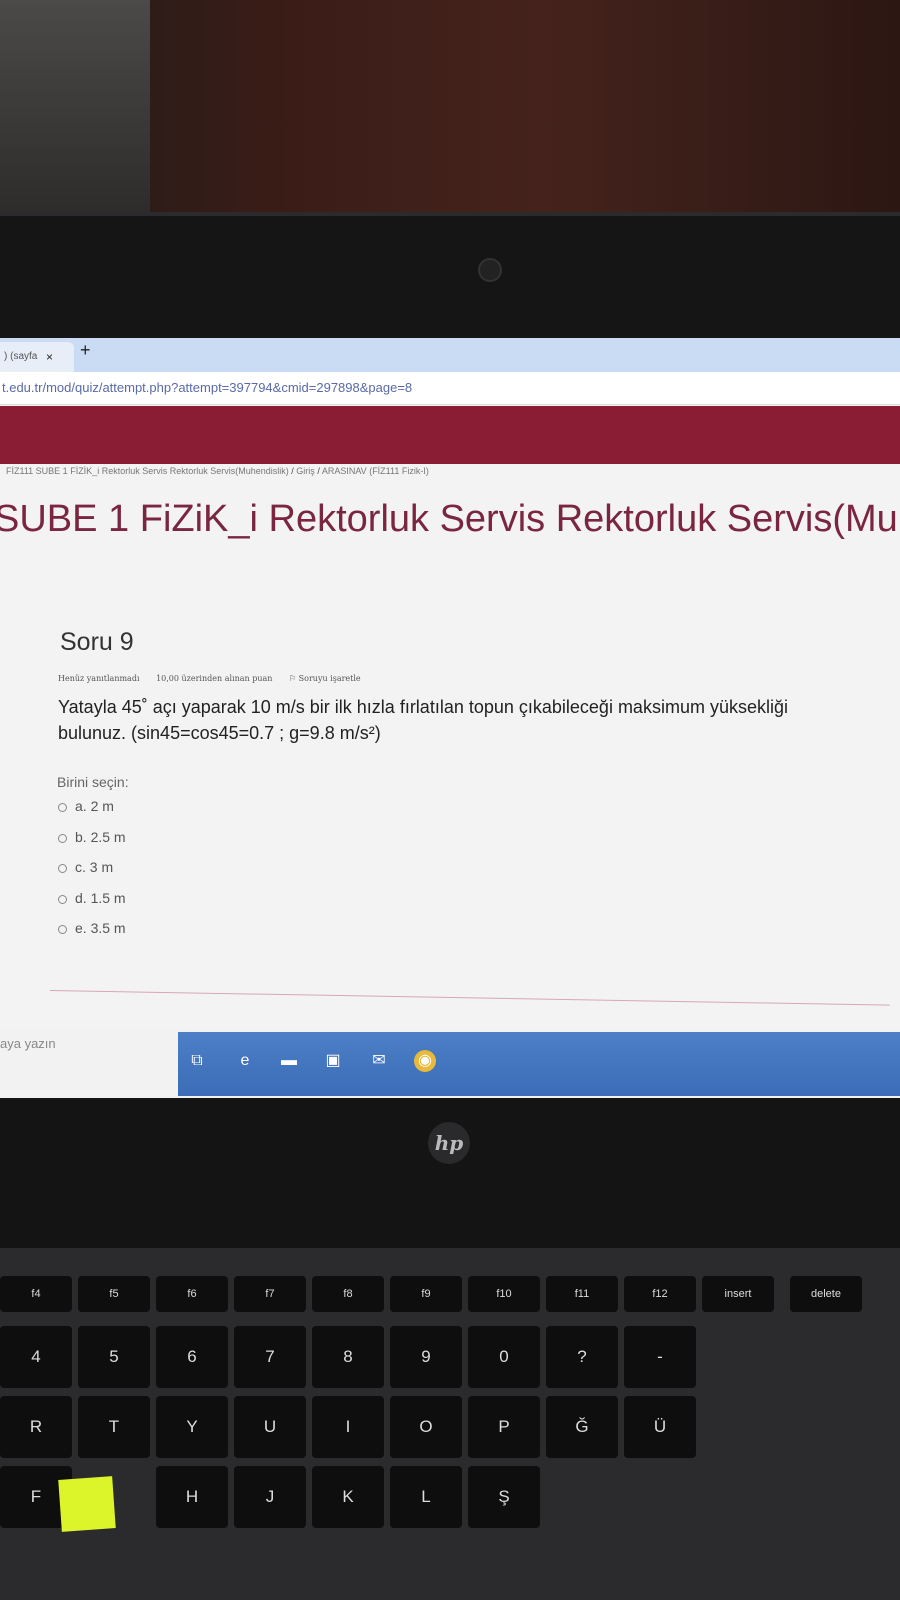  I want to click on webcam, so click(490, 270).